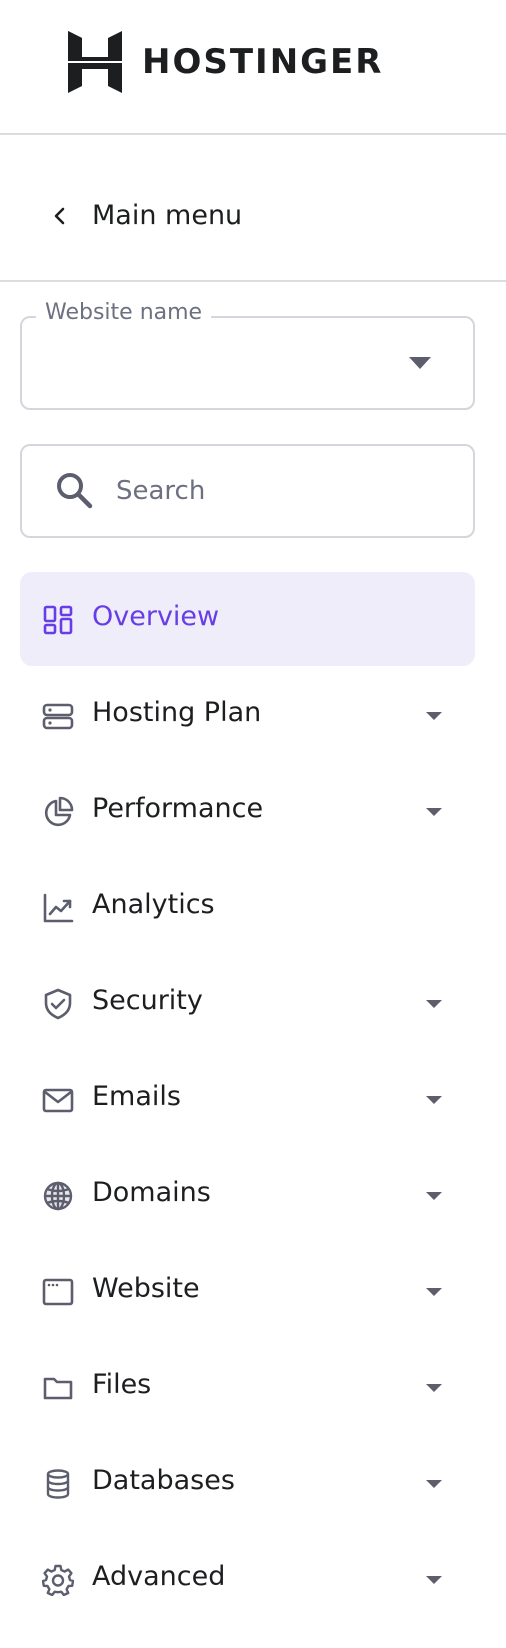 The width and height of the screenshot is (506, 1648). What do you see at coordinates (58, 1580) in the screenshot?
I see `gear-icon` at bounding box center [58, 1580].